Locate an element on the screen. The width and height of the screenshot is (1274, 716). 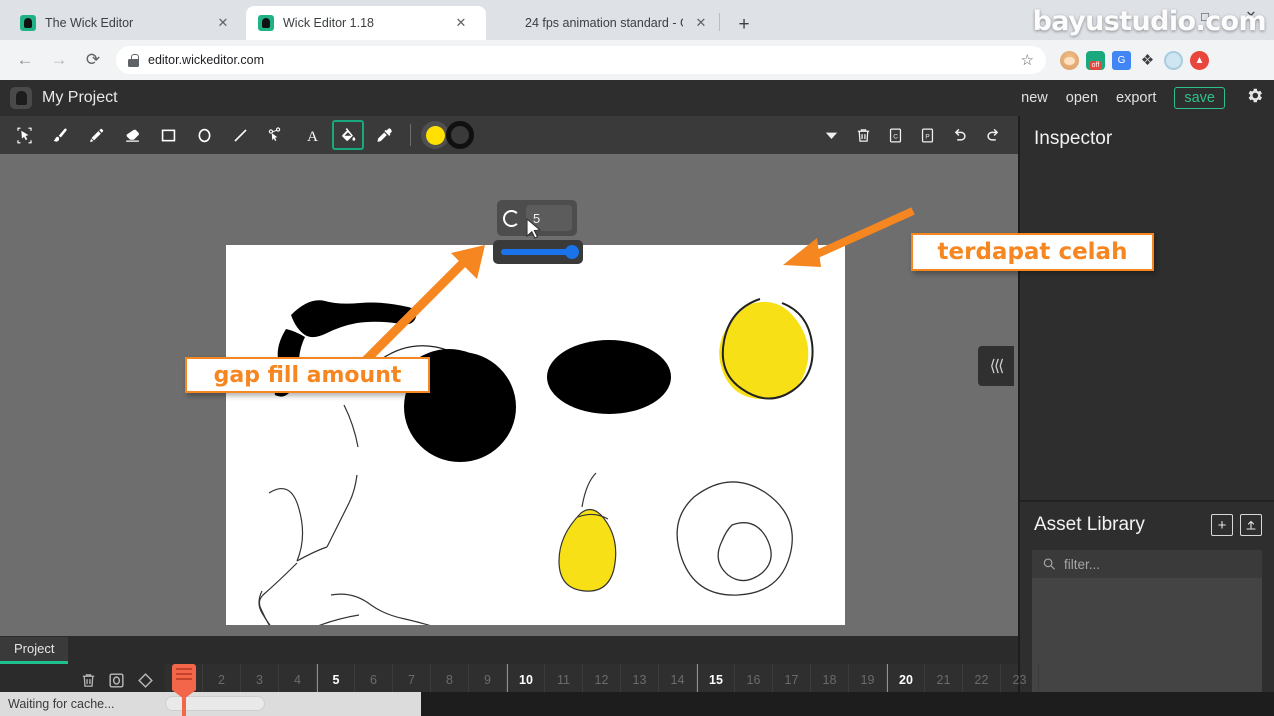
reload-icon: ⟳ is located at coordinates (93, 60).